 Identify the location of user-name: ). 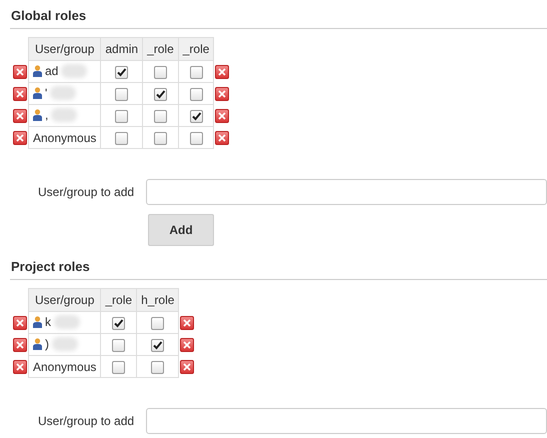
(47, 343).